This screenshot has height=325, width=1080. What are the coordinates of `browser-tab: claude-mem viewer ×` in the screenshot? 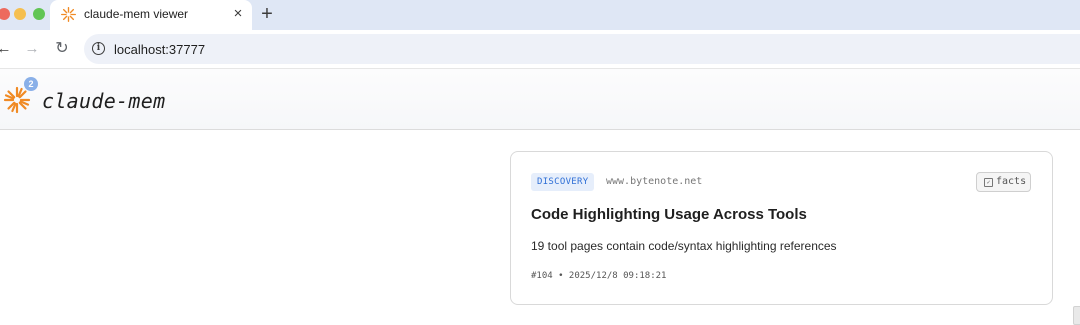 It's located at (151, 15).